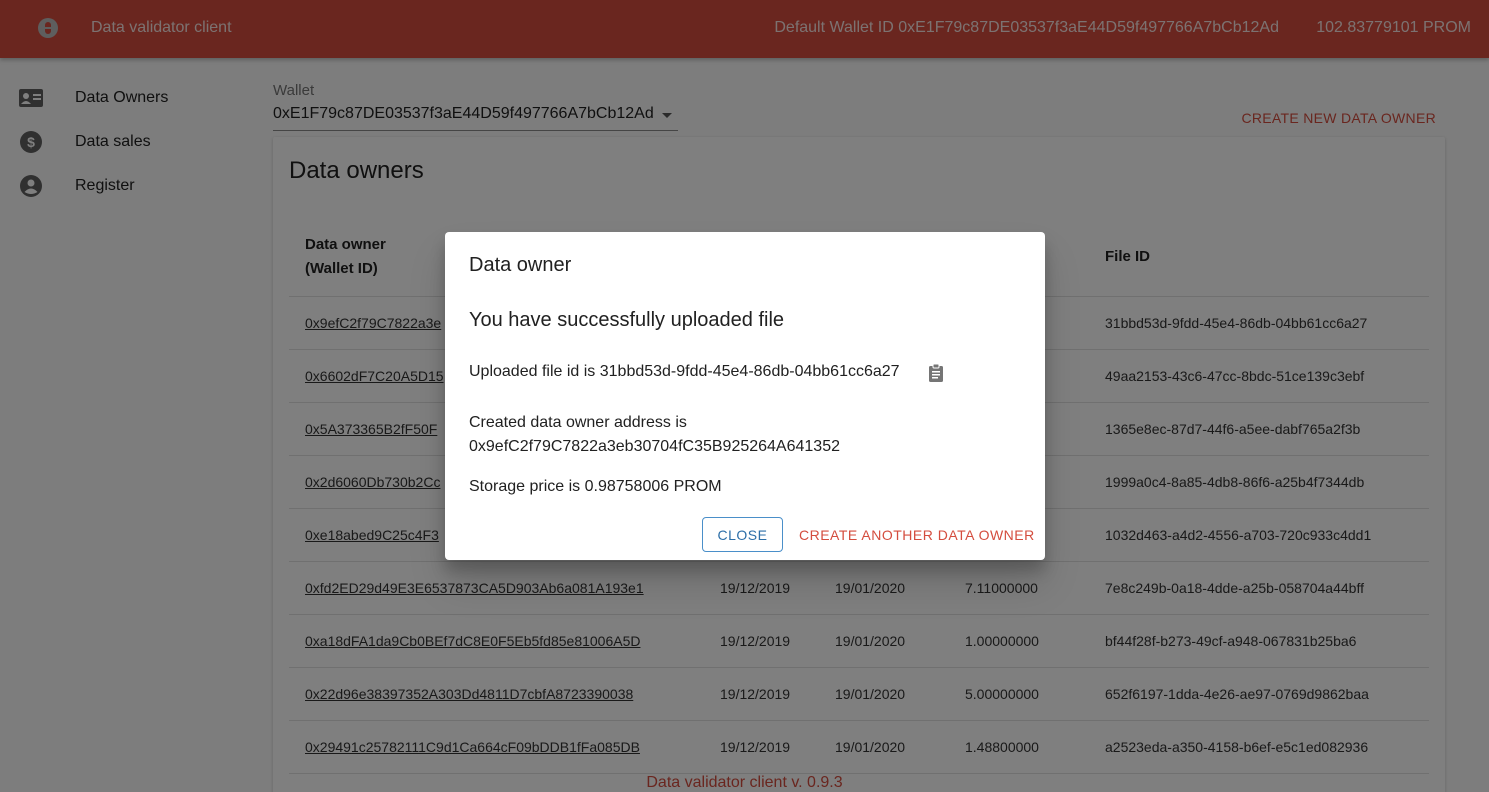 This screenshot has width=1489, height=792. I want to click on clipboard-icon, so click(936, 373).